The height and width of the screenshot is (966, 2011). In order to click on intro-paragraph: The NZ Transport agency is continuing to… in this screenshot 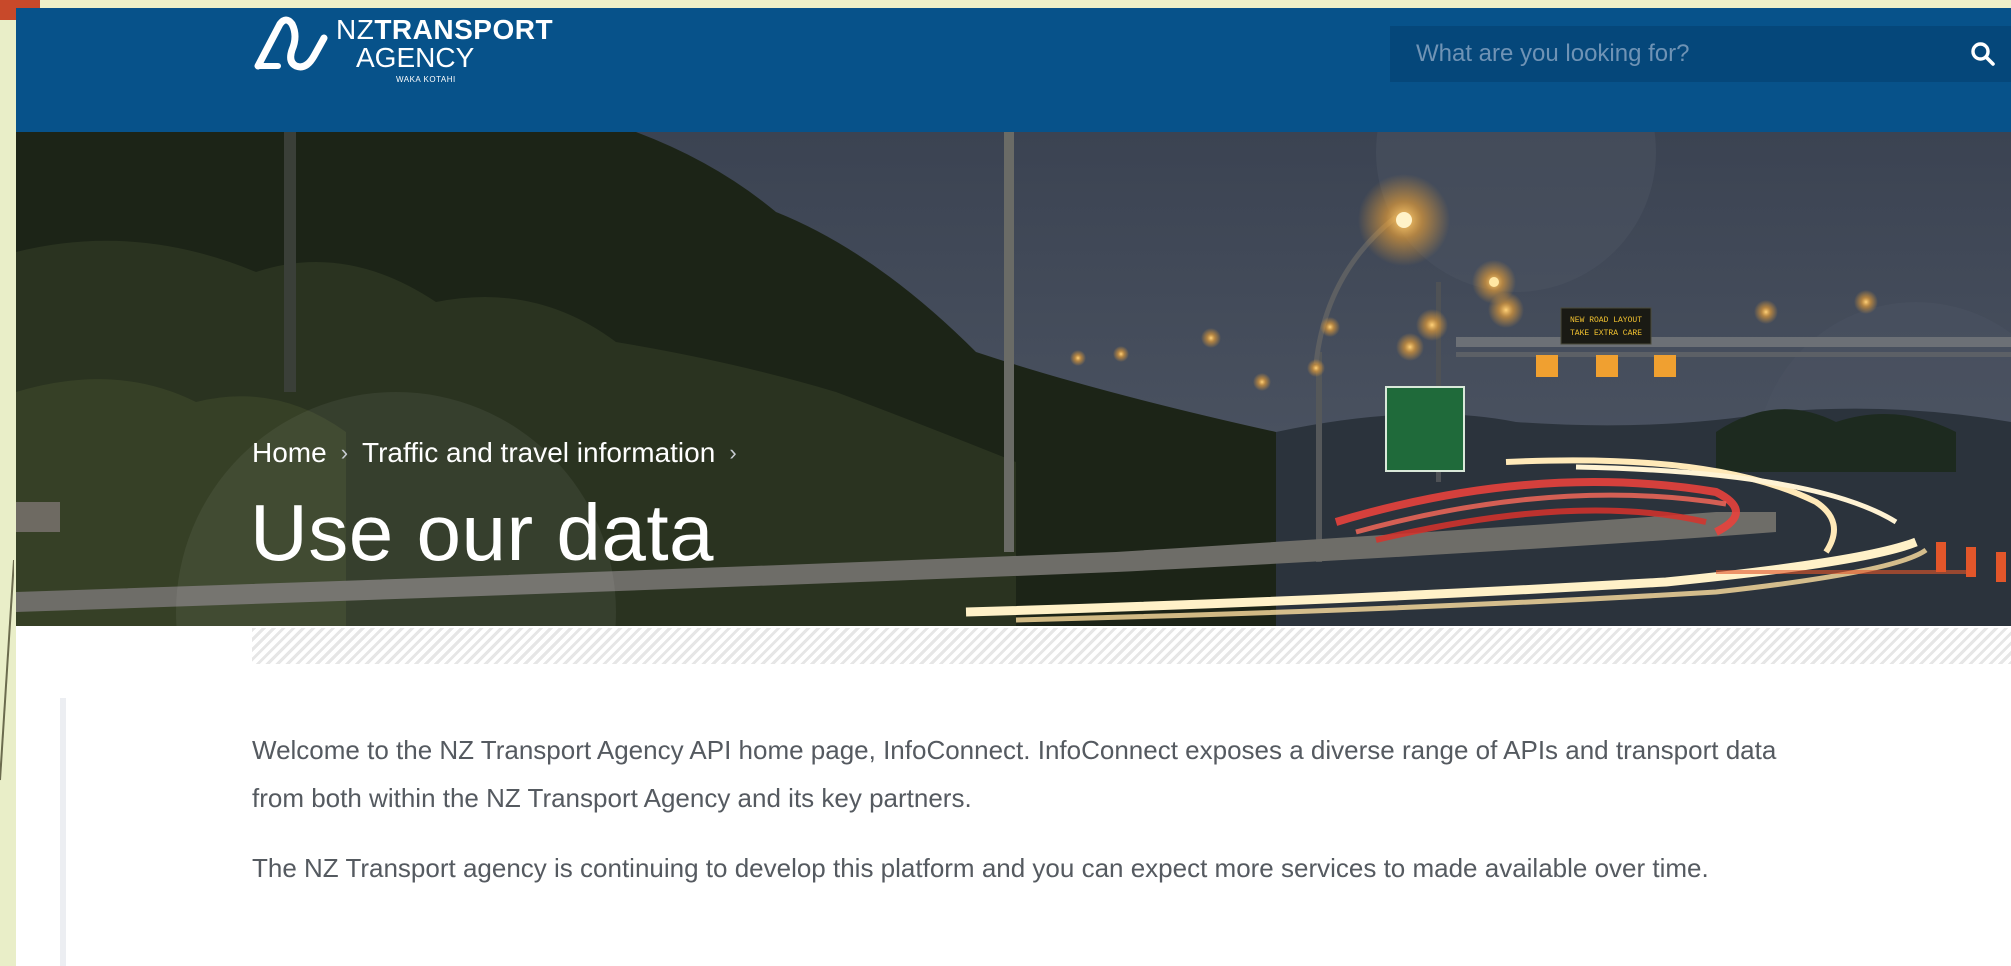, I will do `click(980, 868)`.